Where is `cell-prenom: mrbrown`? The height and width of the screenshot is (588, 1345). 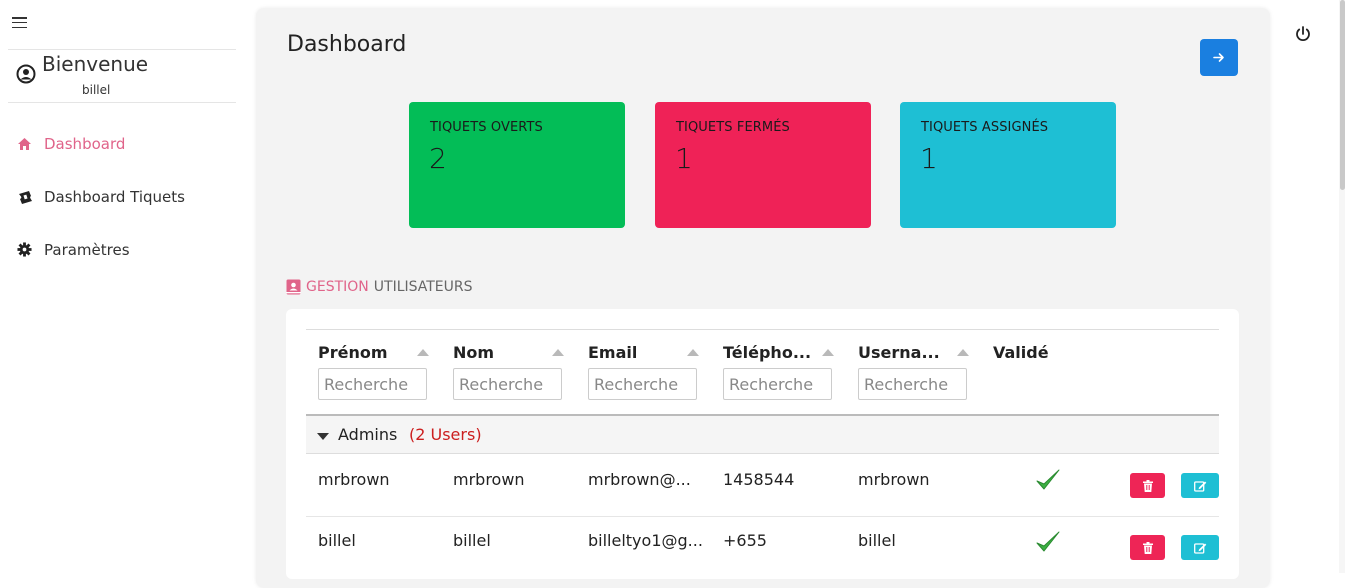 cell-prenom: mrbrown is located at coordinates (354, 479).